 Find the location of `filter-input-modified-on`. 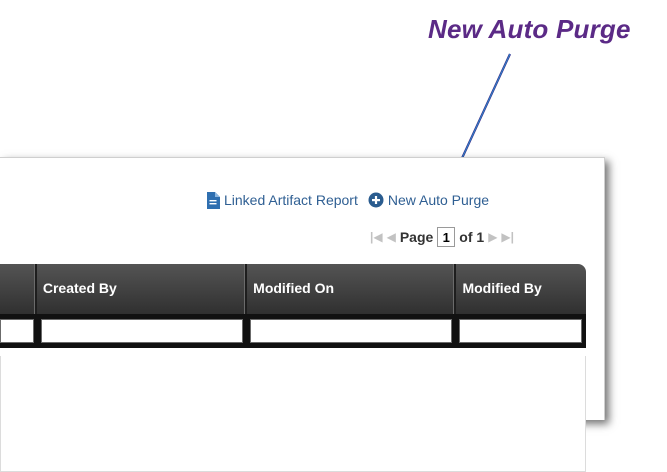

filter-input-modified-on is located at coordinates (351, 331).